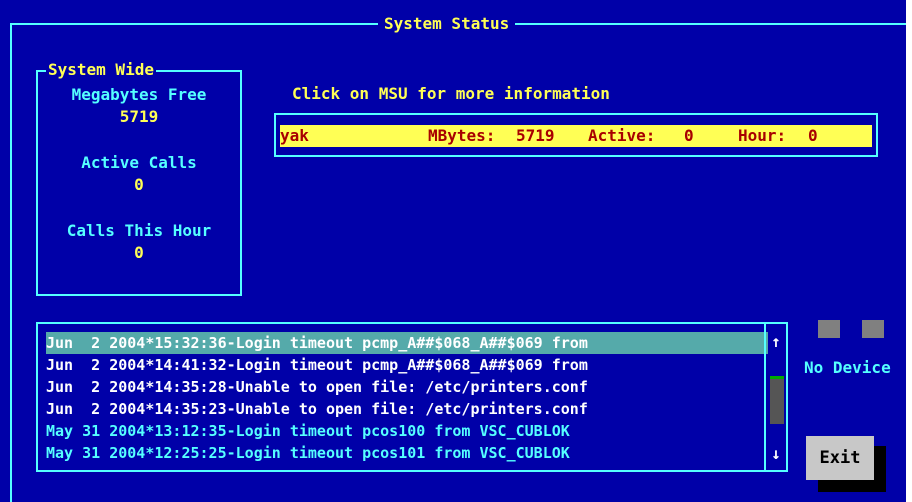 The height and width of the screenshot is (502, 912). Describe the element at coordinates (447, 24) in the screenshot. I see `window-title: System Status` at that location.